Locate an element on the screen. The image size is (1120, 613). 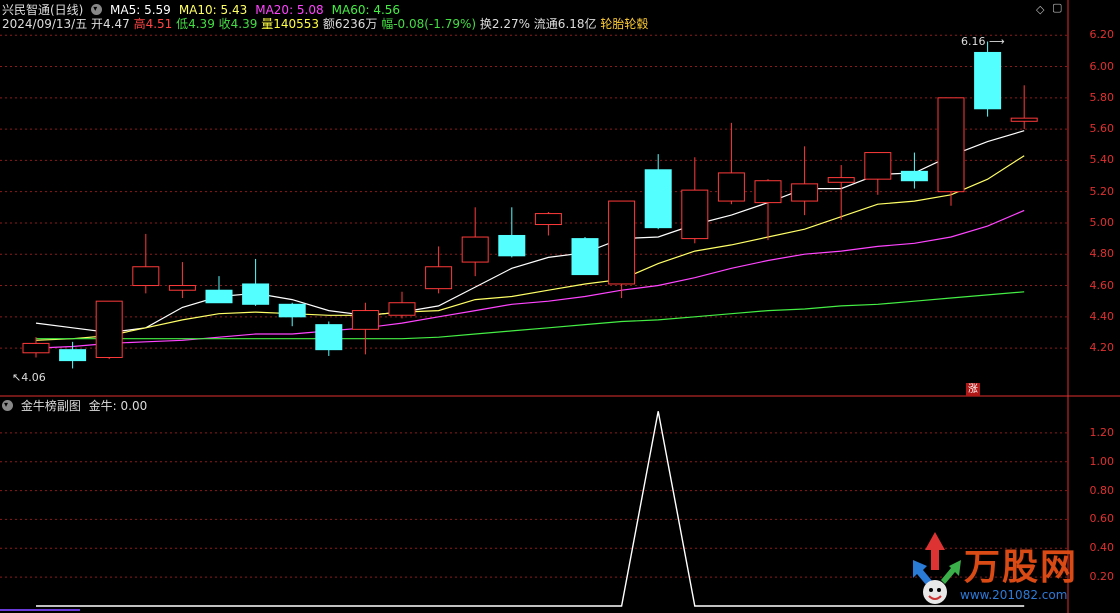
quote-field: 高4.51 is located at coordinates (155, 24).